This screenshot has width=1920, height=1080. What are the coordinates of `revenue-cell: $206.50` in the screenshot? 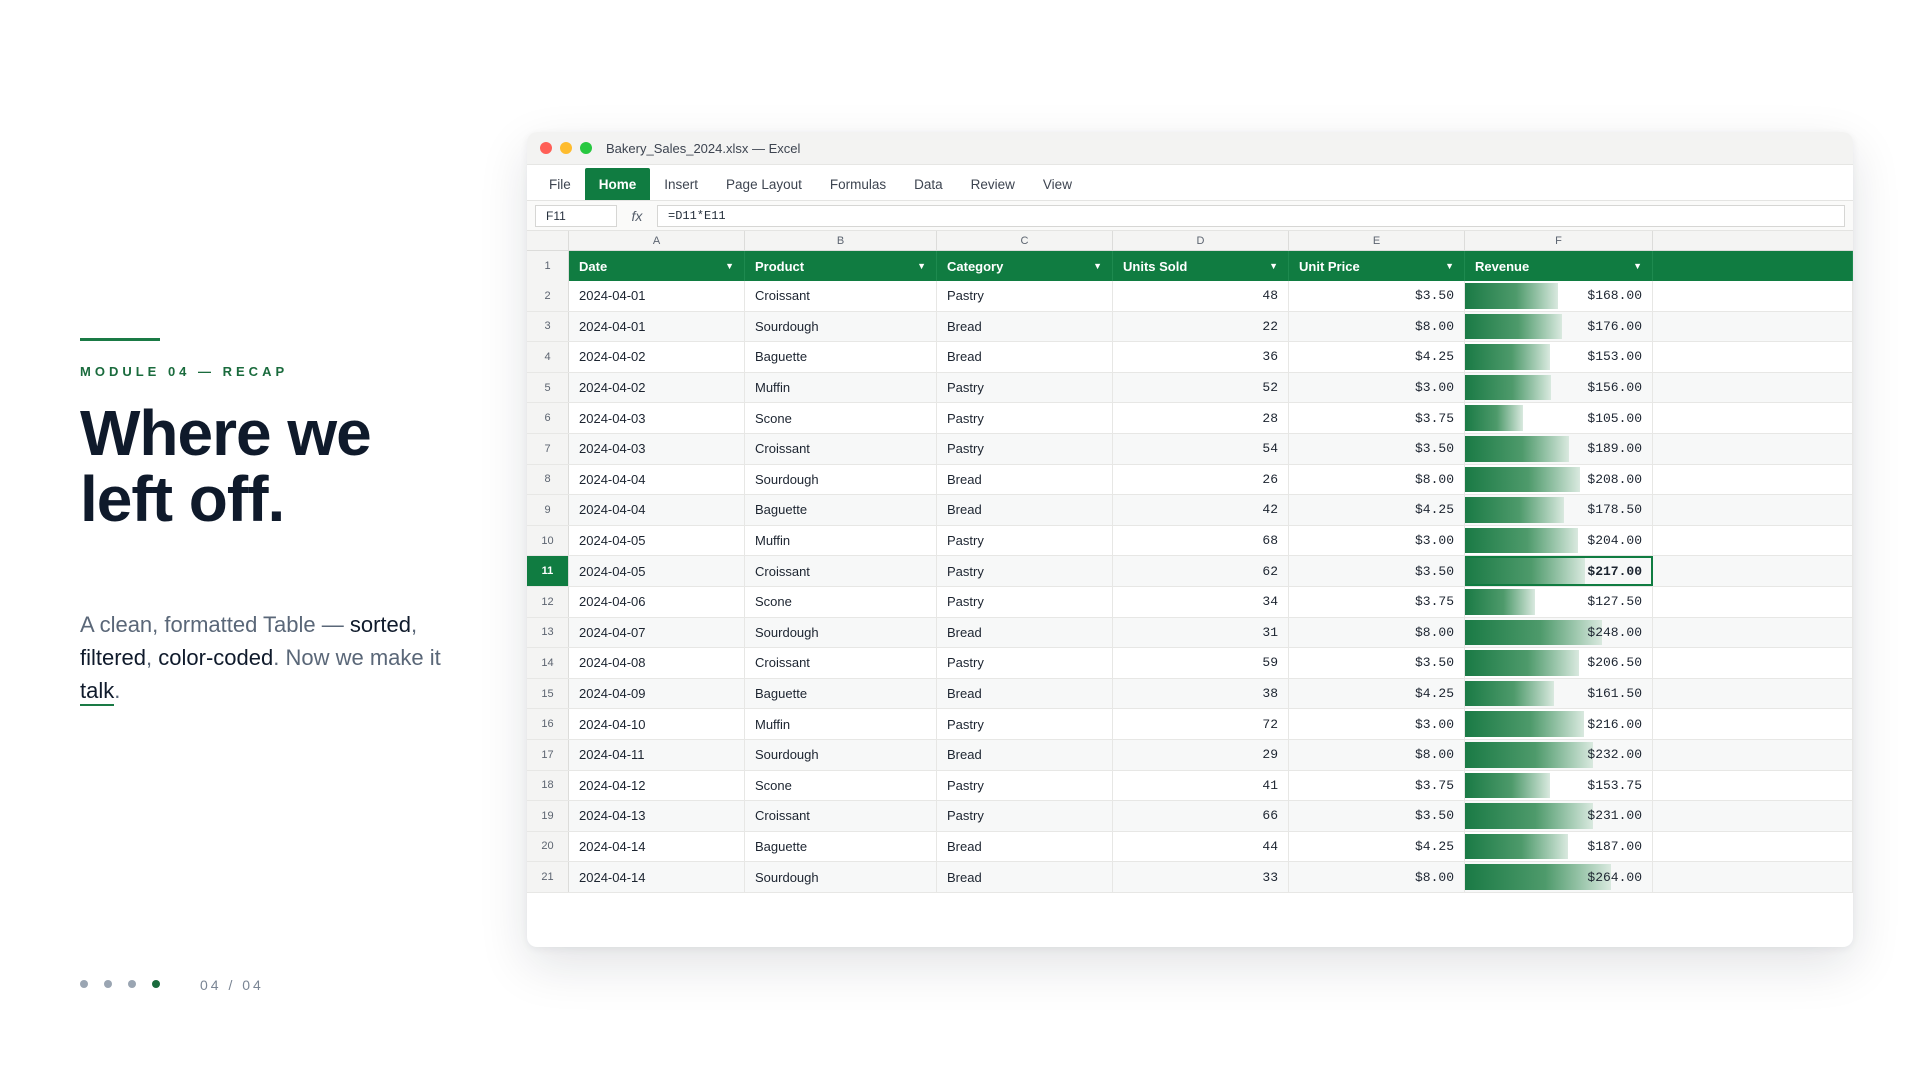 It's located at (1559, 663).